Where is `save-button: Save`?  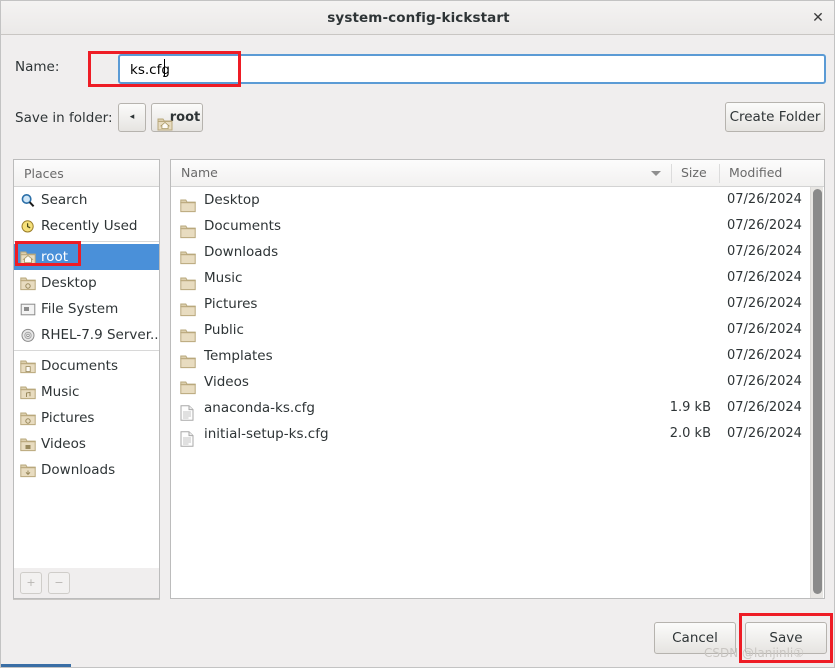 save-button: Save is located at coordinates (786, 638).